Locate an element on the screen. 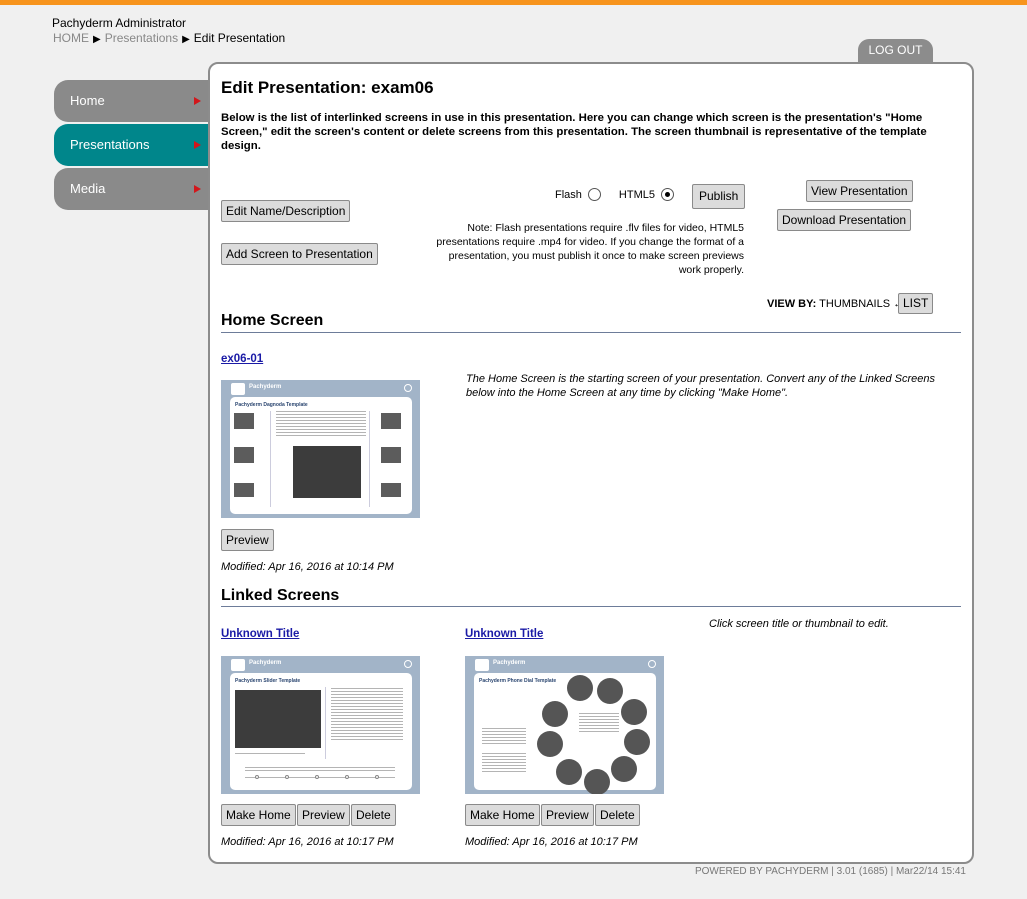  sidebar-item-label: Presentations is located at coordinates (110, 144).